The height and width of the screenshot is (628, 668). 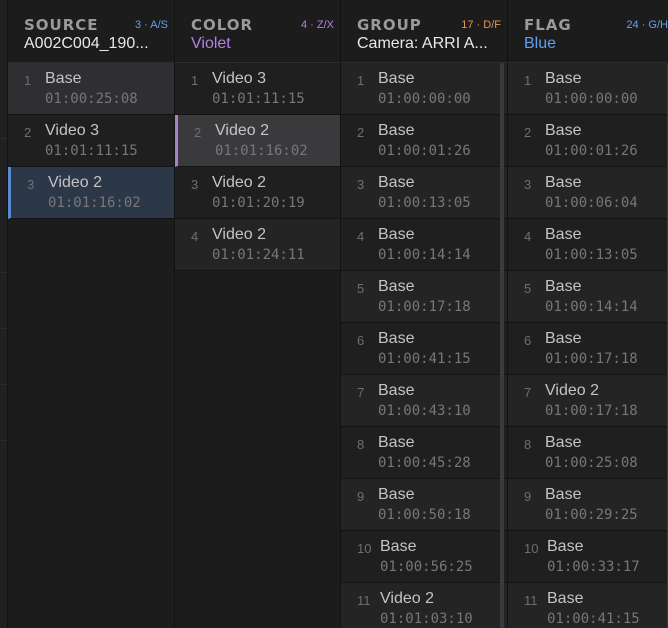 I want to click on shortcut-hint: 17 · D/F, so click(x=481, y=25).